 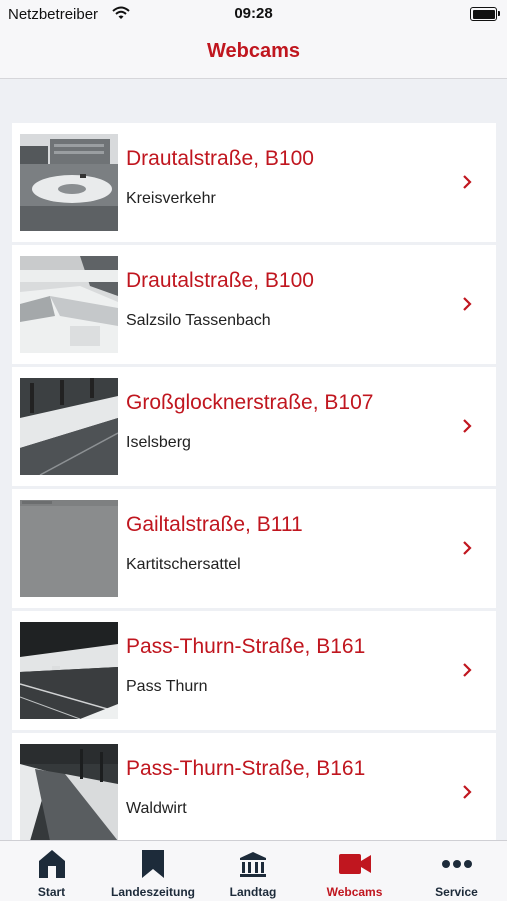 I want to click on tab-label: Service, so click(x=456, y=892).